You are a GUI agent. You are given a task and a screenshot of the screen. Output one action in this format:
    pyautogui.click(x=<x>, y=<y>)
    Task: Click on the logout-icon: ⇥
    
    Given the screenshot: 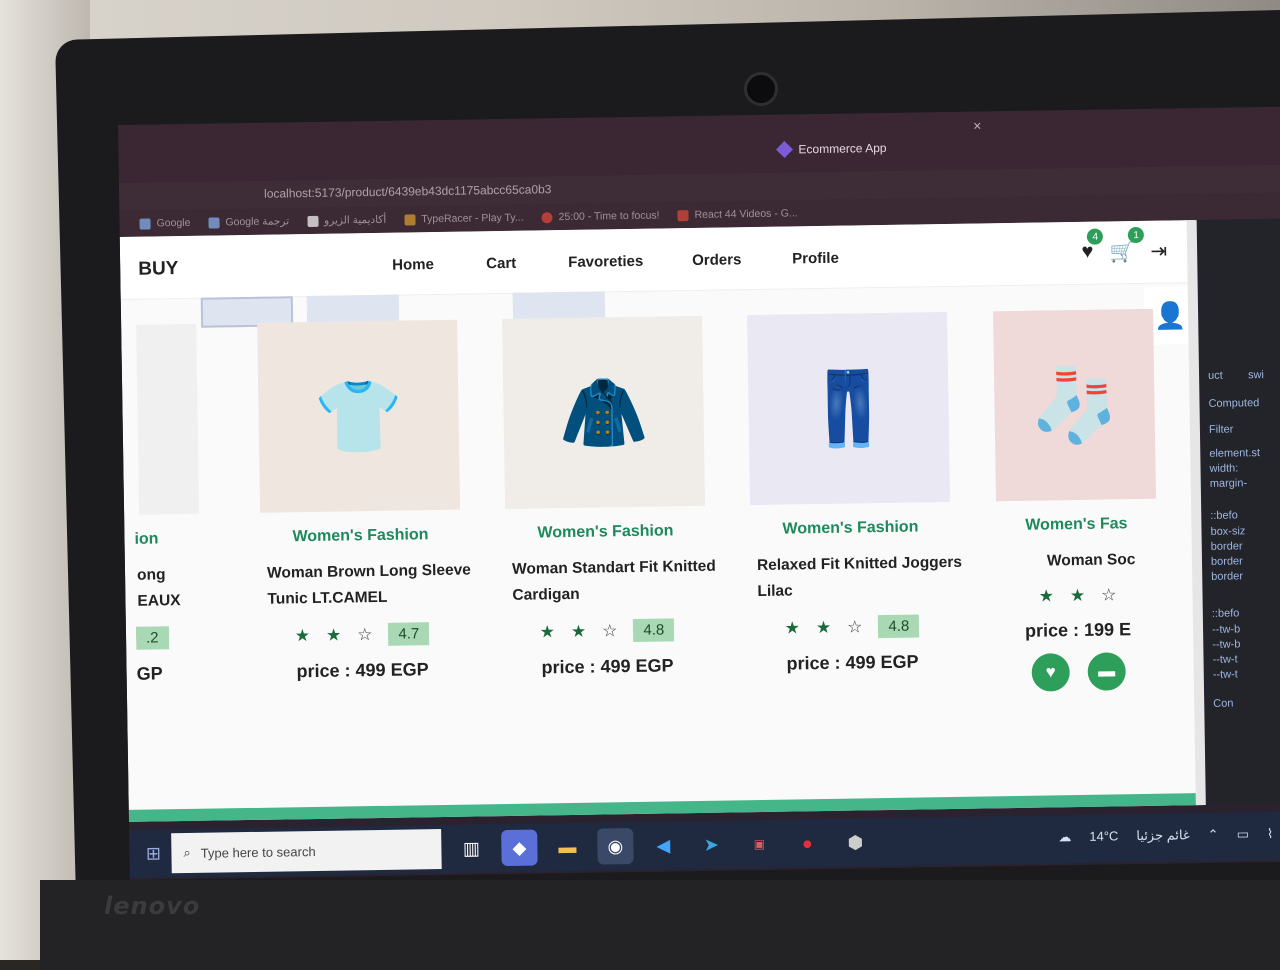 What is the action you would take?
    pyautogui.click(x=1158, y=251)
    